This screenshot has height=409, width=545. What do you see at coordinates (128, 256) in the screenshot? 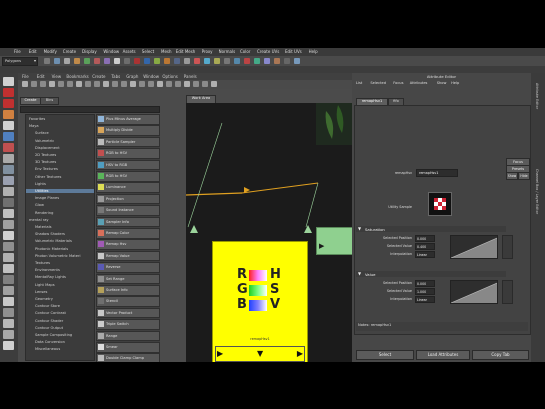
I see `node-button-remap-value: Remap Value` at bounding box center [128, 256].